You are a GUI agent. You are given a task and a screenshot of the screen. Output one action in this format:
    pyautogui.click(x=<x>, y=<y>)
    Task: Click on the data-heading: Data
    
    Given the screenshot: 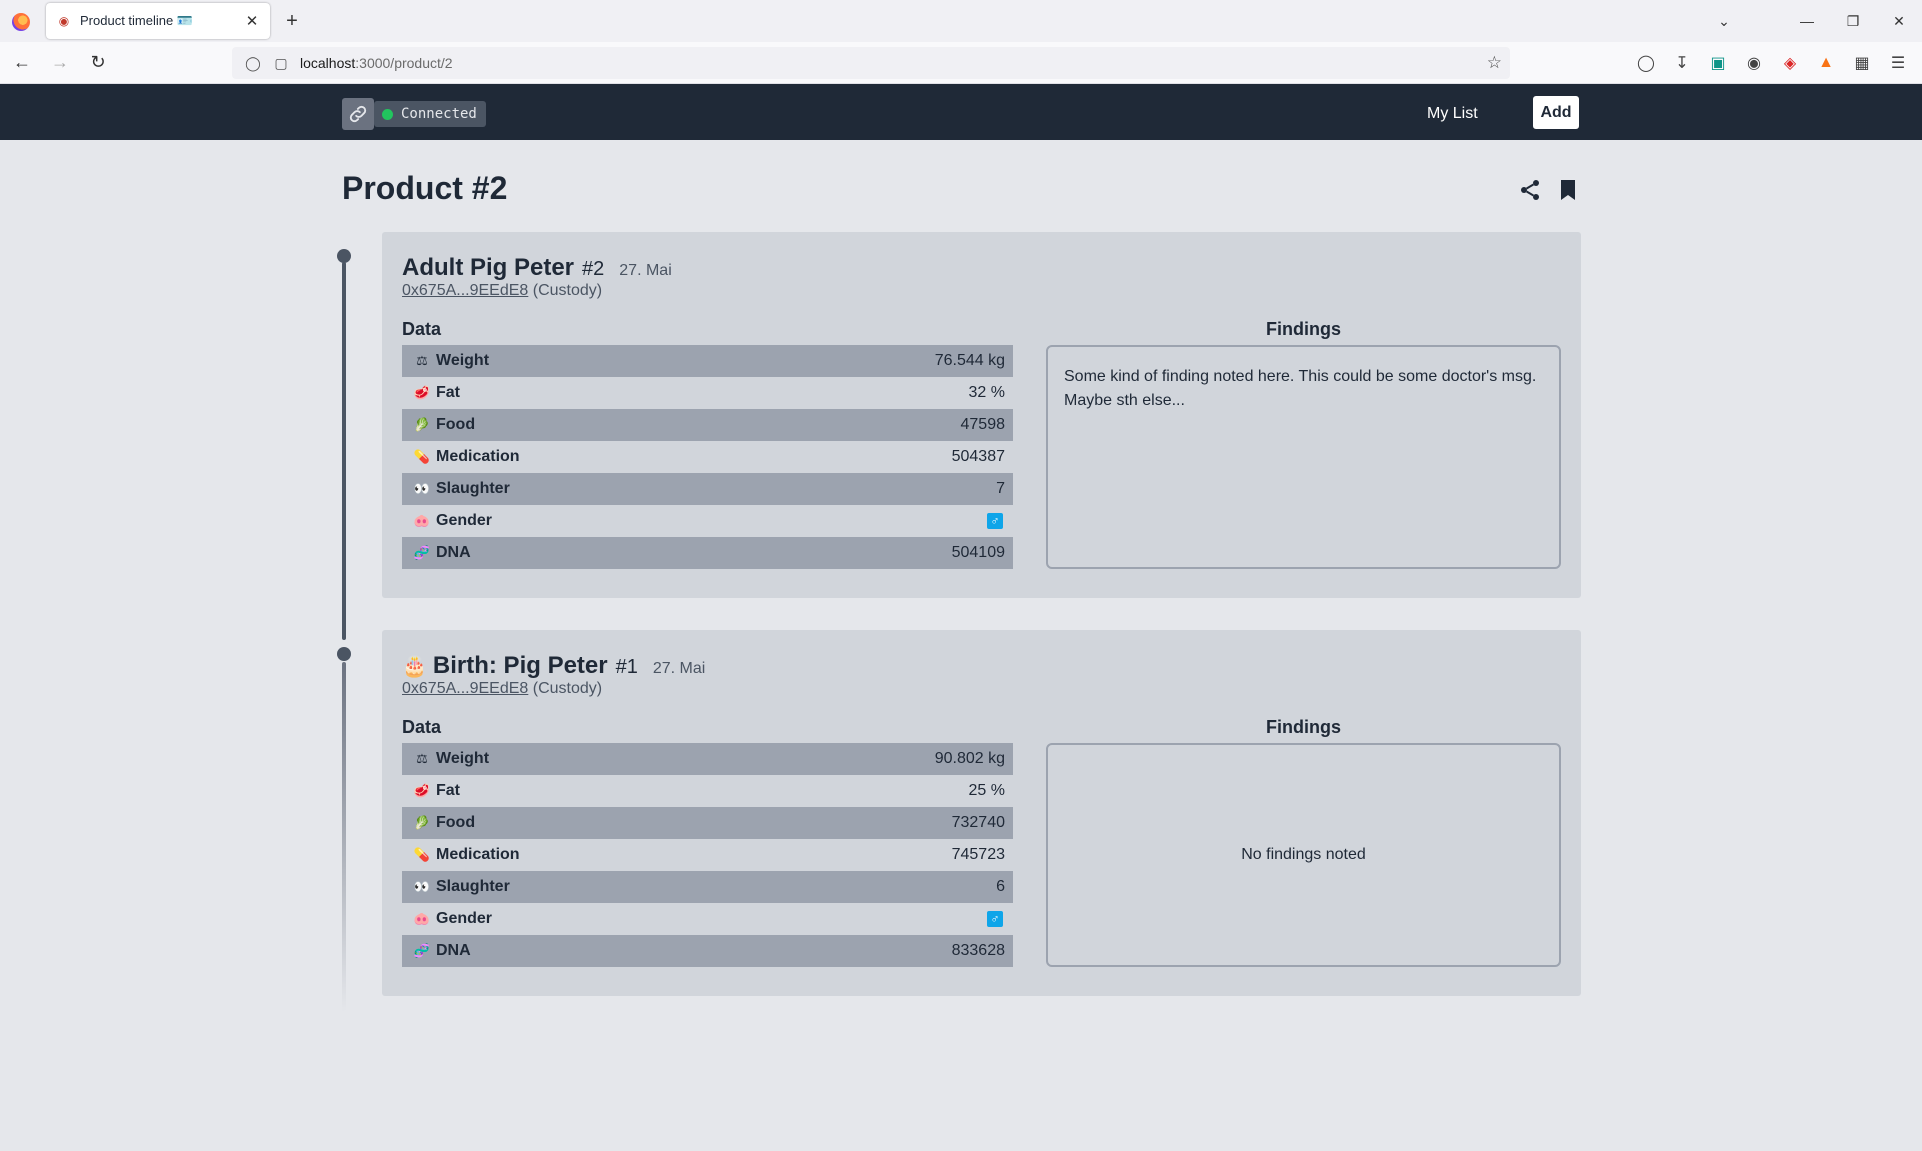 What is the action you would take?
    pyautogui.click(x=422, y=727)
    